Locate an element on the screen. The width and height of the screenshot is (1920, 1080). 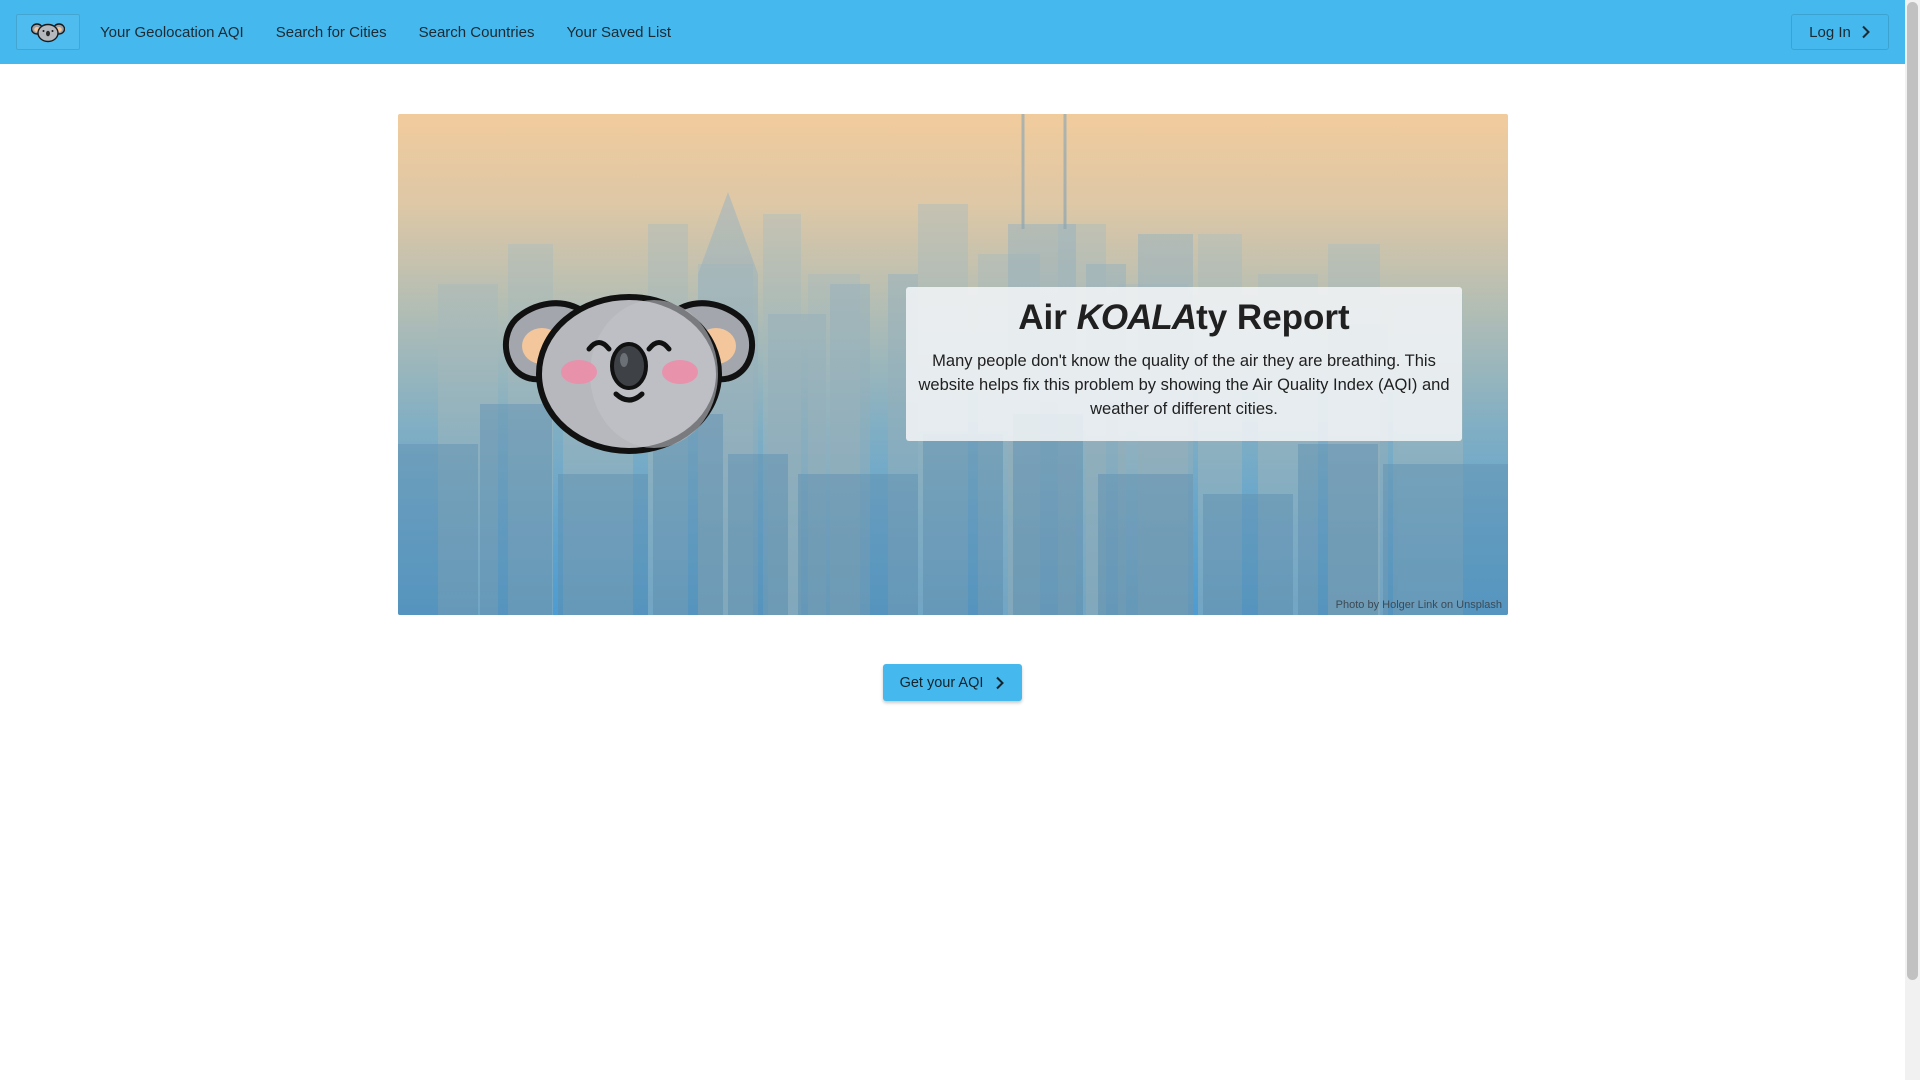
photo-credit: Photo by Holger Link on Unsplash is located at coordinates (1418, 605).